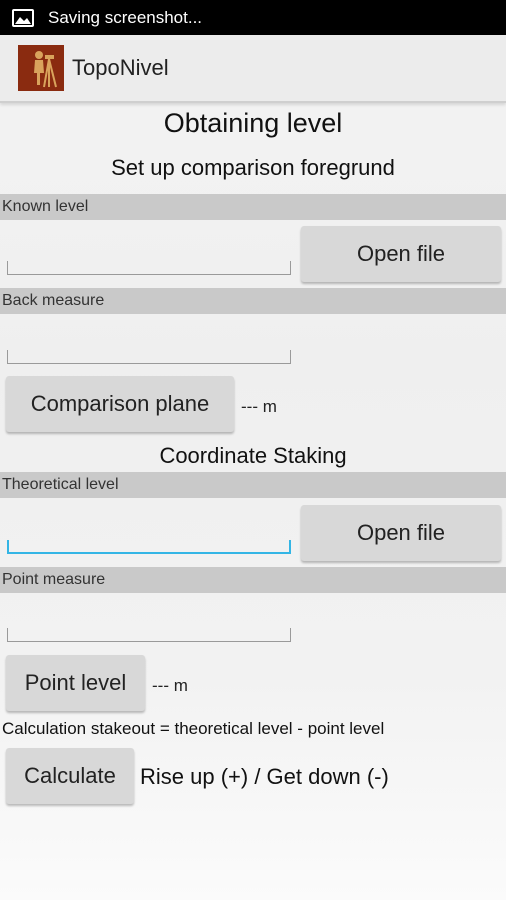 Image resolution: width=506 pixels, height=900 pixels. Describe the element at coordinates (149, 547) in the screenshot. I see `theoretical-level-input` at that location.